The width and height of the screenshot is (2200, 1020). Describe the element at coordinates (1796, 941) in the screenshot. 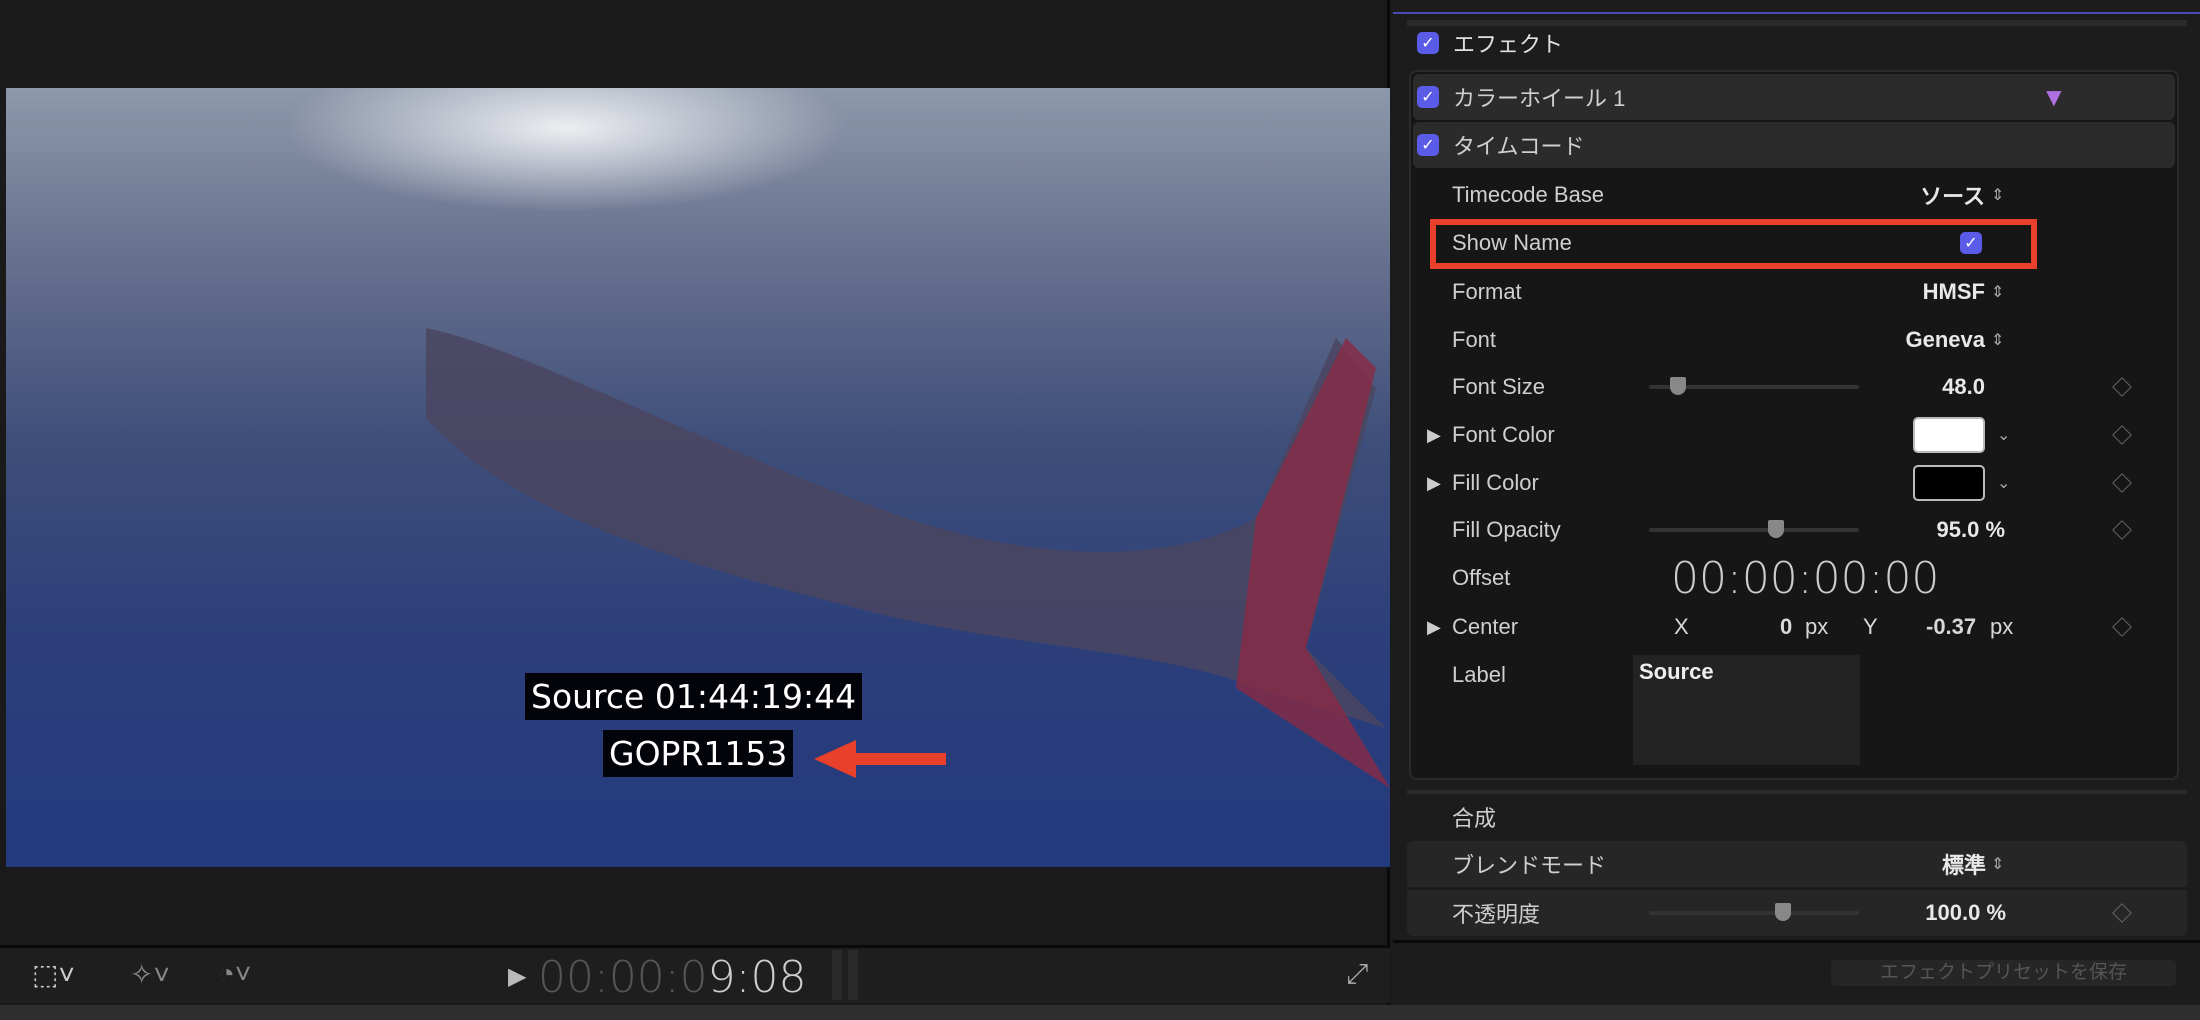

I see `divider` at that location.